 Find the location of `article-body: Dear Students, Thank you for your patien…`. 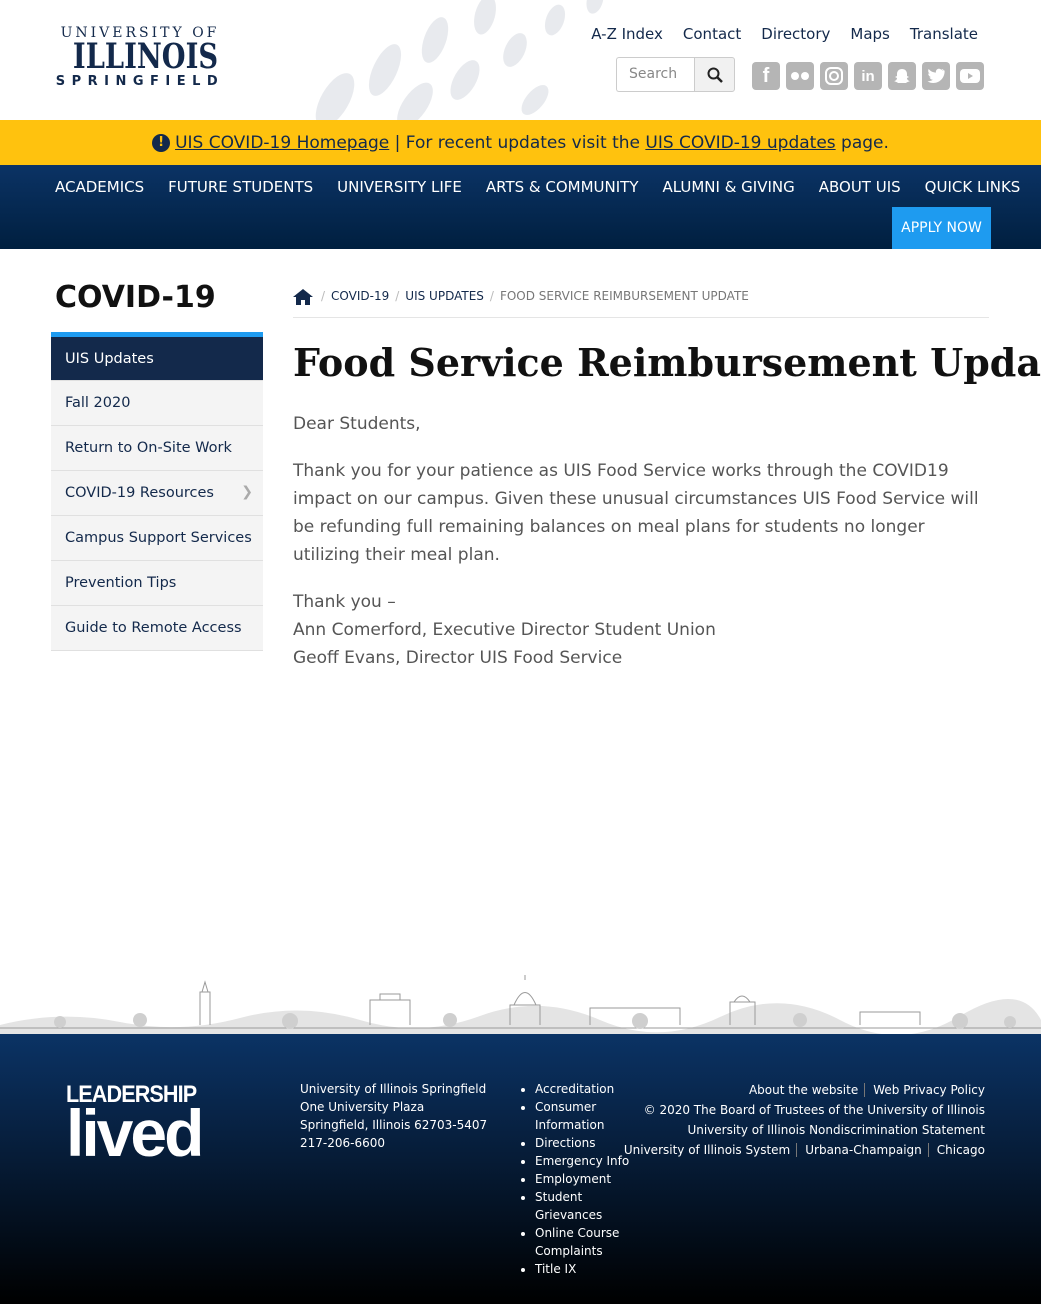

article-body: Dear Students, Thank you for your patien… is located at coordinates (643, 541).